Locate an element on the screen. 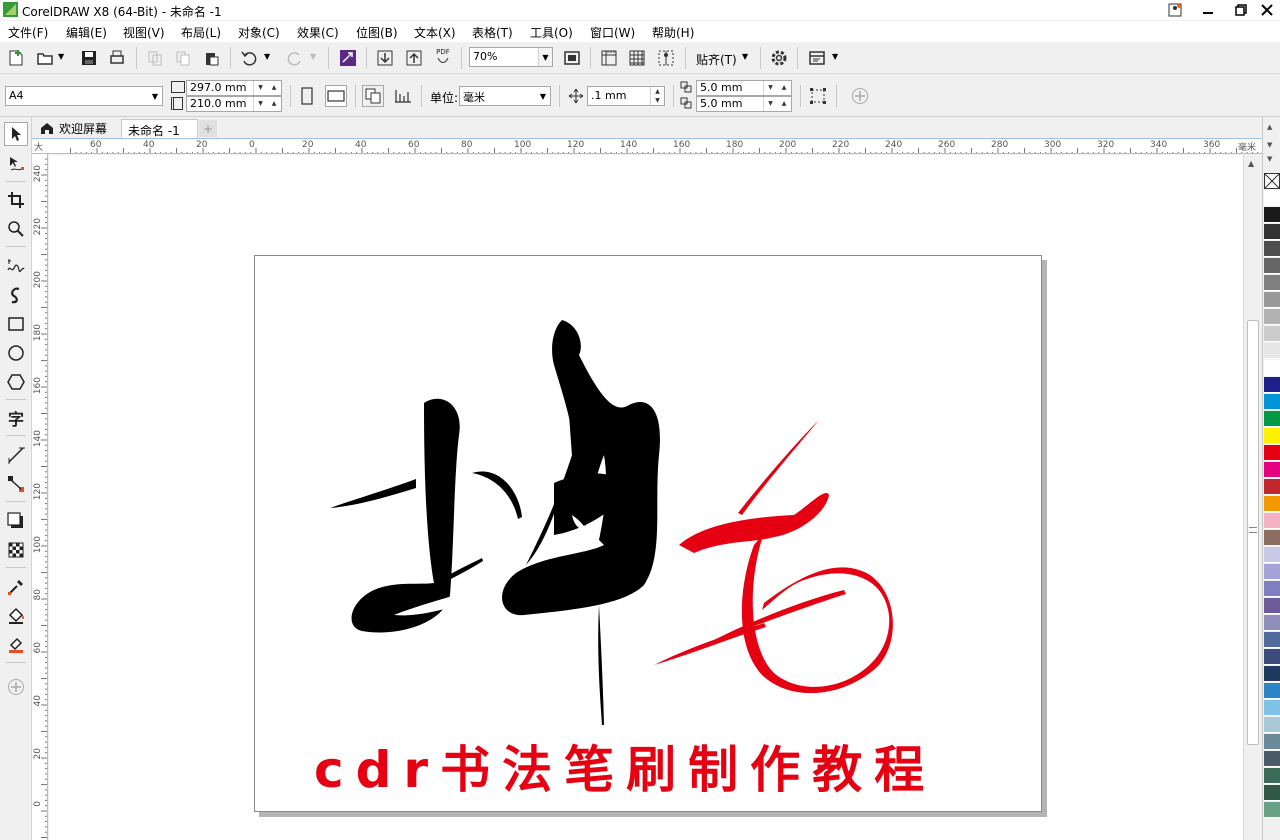 This screenshot has height=840, width=1280. pick-tool-pointer-icon is located at coordinates (16, 134).